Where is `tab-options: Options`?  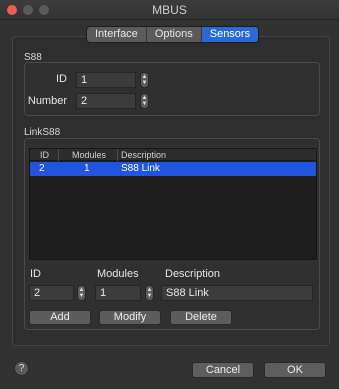 tab-options: Options is located at coordinates (174, 34).